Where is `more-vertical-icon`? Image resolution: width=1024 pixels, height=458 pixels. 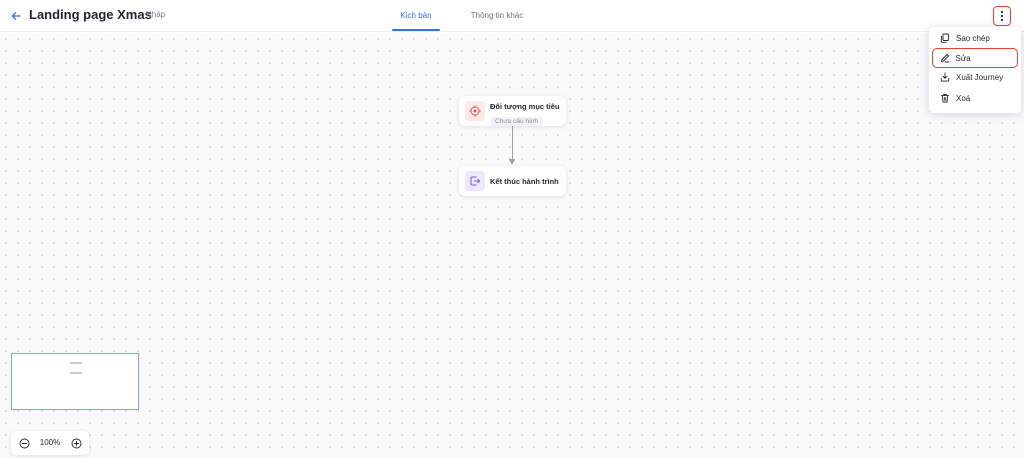
more-vertical-icon is located at coordinates (1002, 16).